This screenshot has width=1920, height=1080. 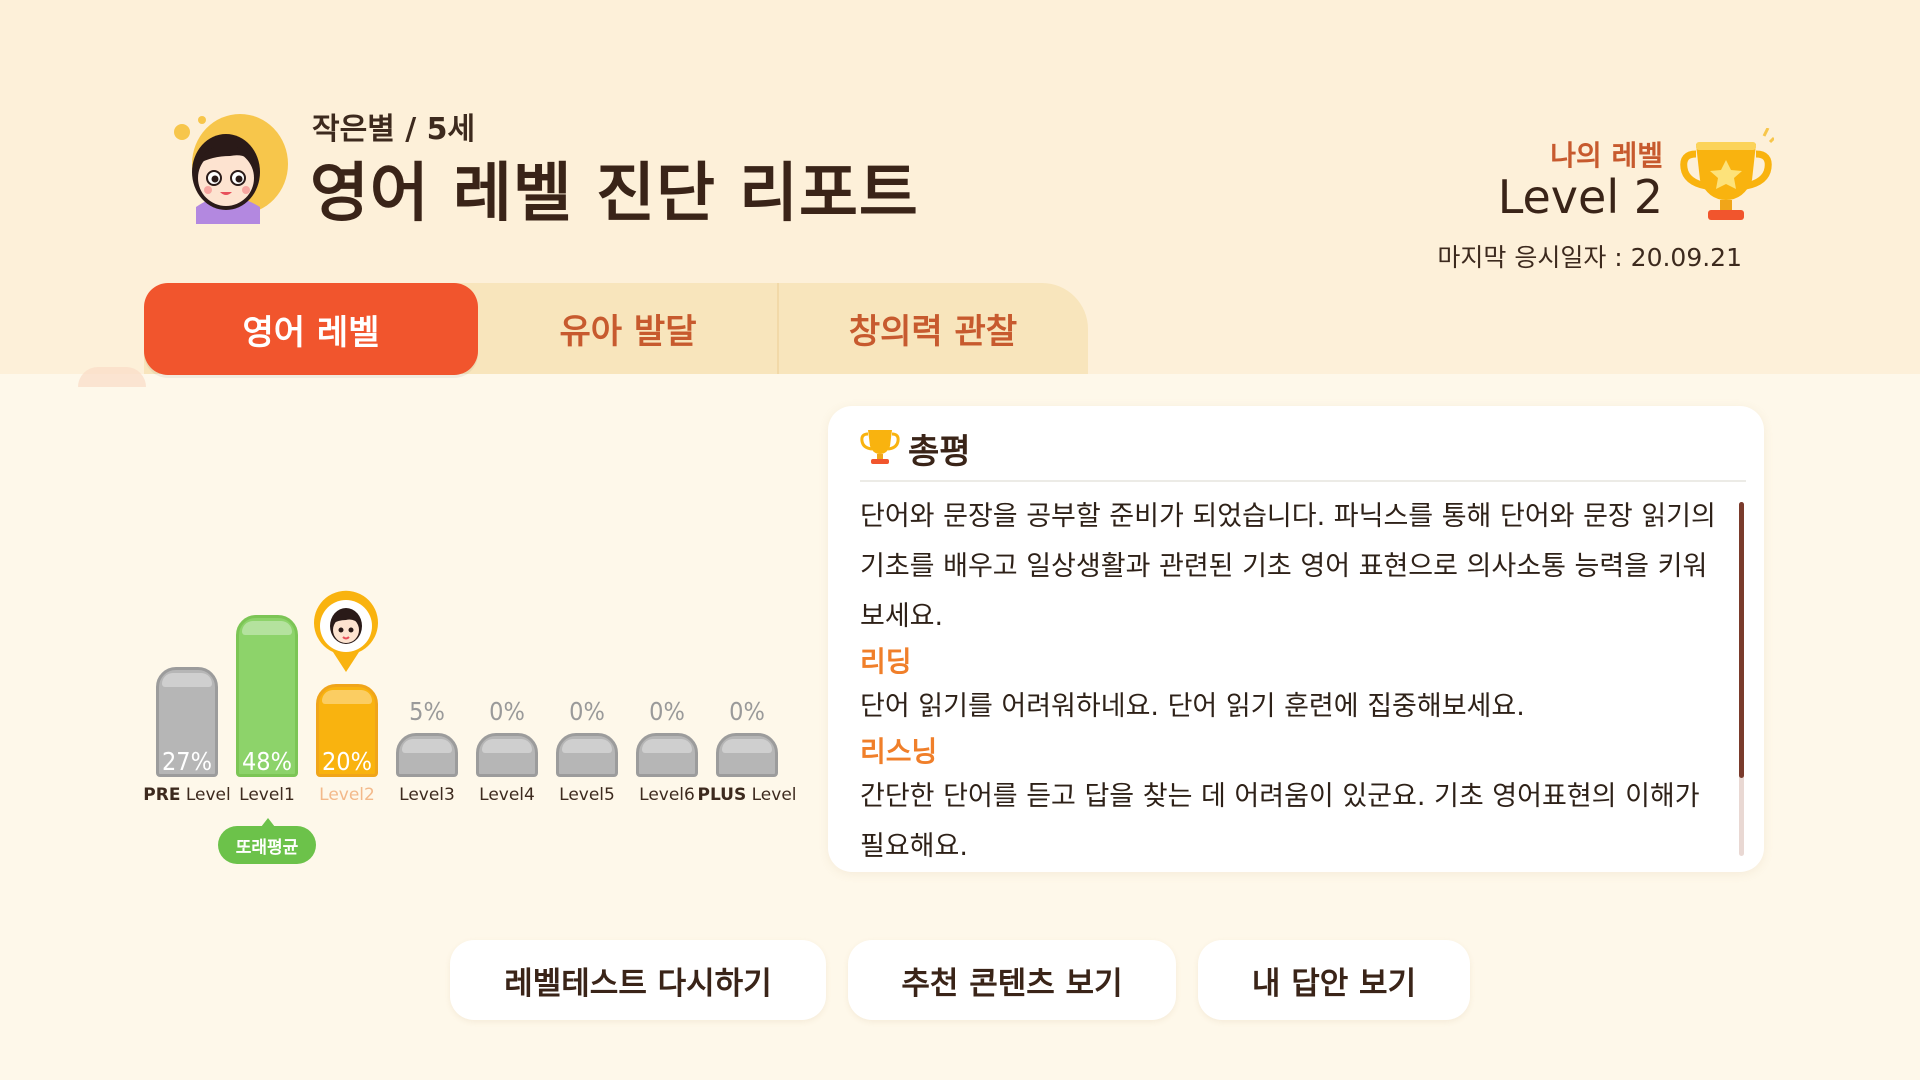 I want to click on scrollbar-thumb, so click(x=1741, y=640).